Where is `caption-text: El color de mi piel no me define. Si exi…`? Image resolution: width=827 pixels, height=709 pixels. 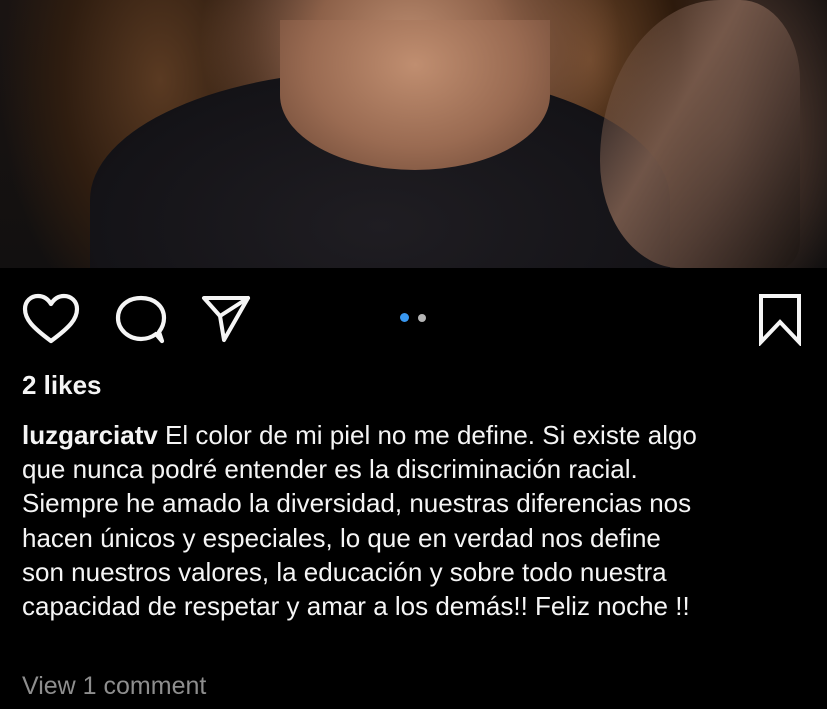
caption-text: El color de mi piel no me define. Si exi… is located at coordinates (427, 435).